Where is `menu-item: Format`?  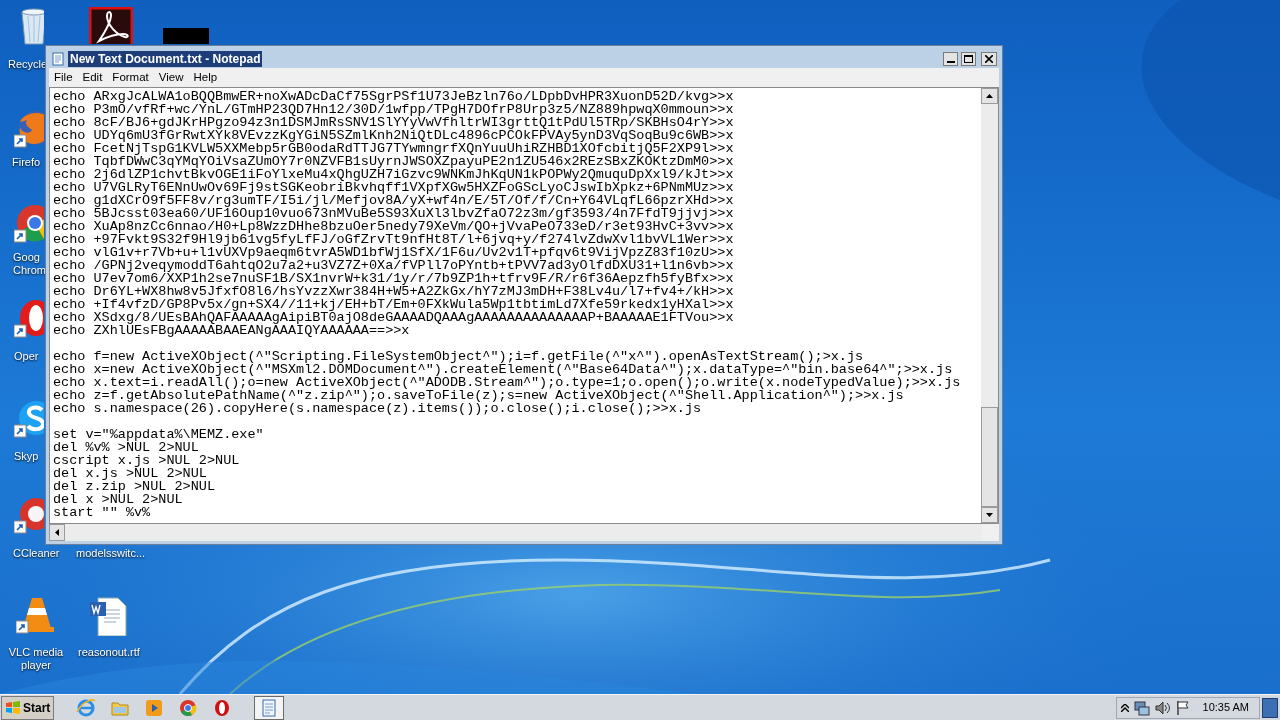 menu-item: Format is located at coordinates (130, 77).